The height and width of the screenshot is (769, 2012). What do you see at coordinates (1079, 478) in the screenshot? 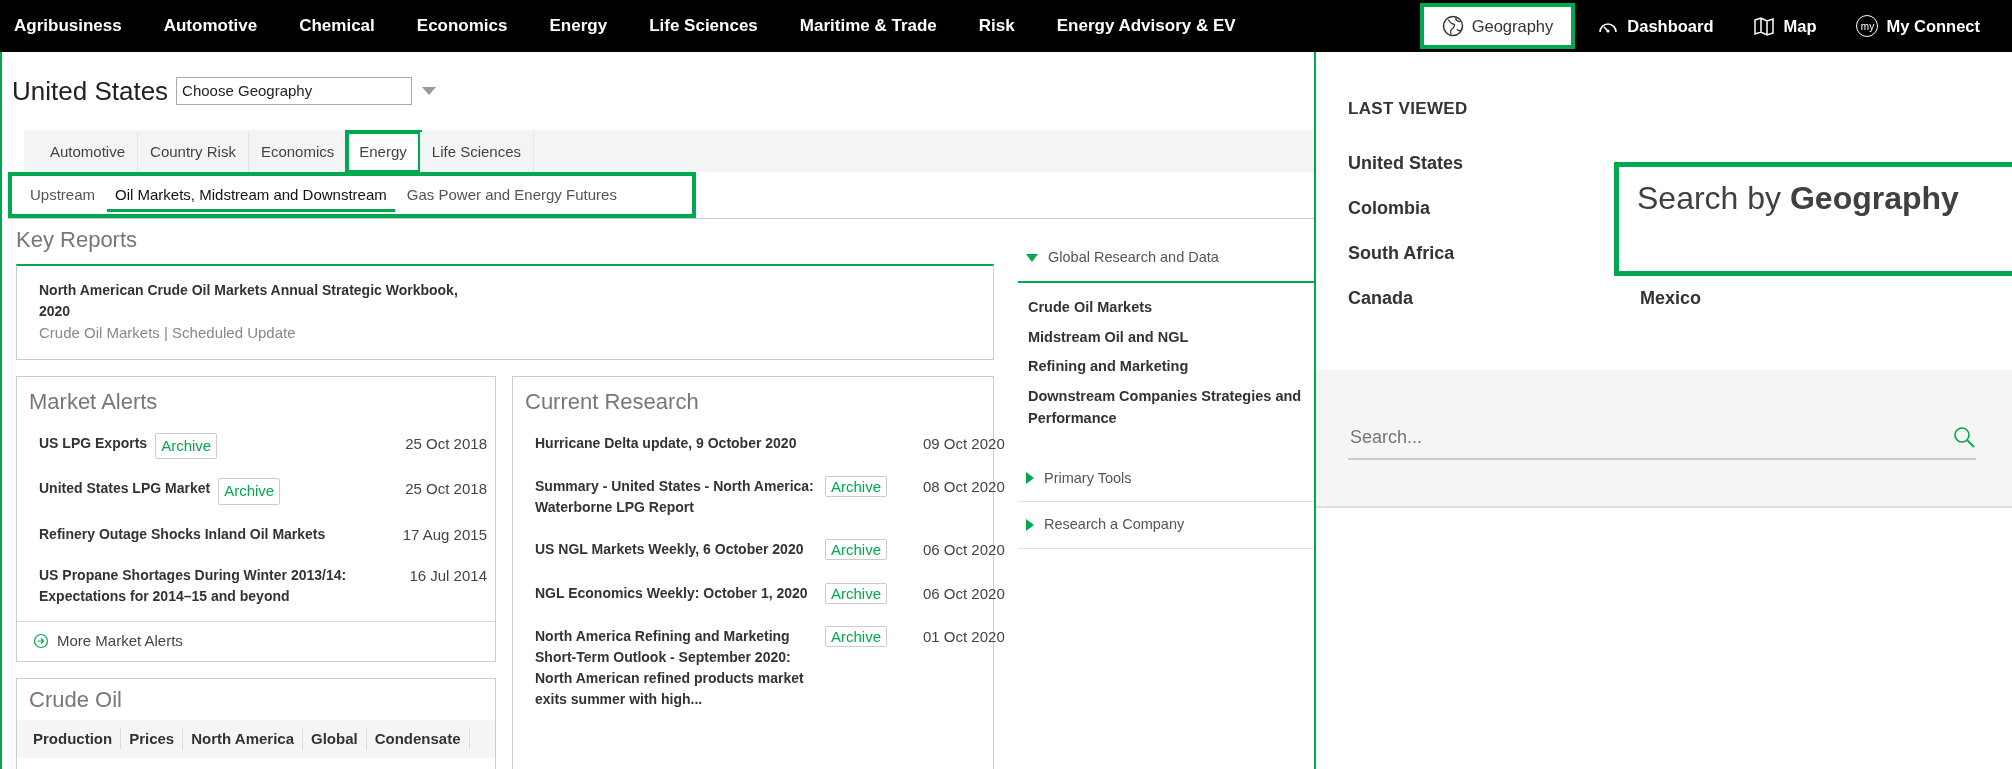
I see `section-toggle: Primary Tools` at bounding box center [1079, 478].